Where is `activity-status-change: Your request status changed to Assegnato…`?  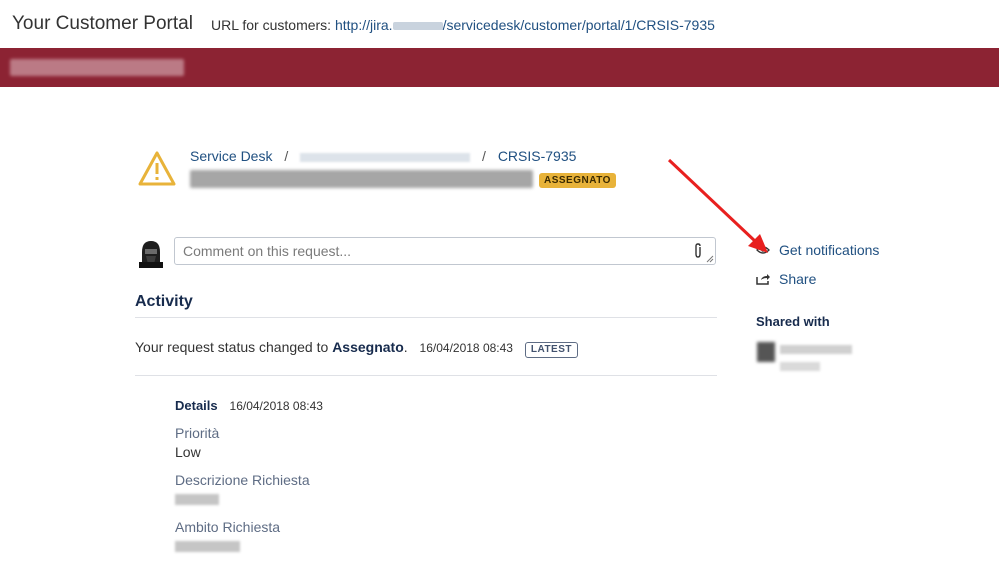 activity-status-change: Your request status changed to Assegnato… is located at coordinates (357, 348).